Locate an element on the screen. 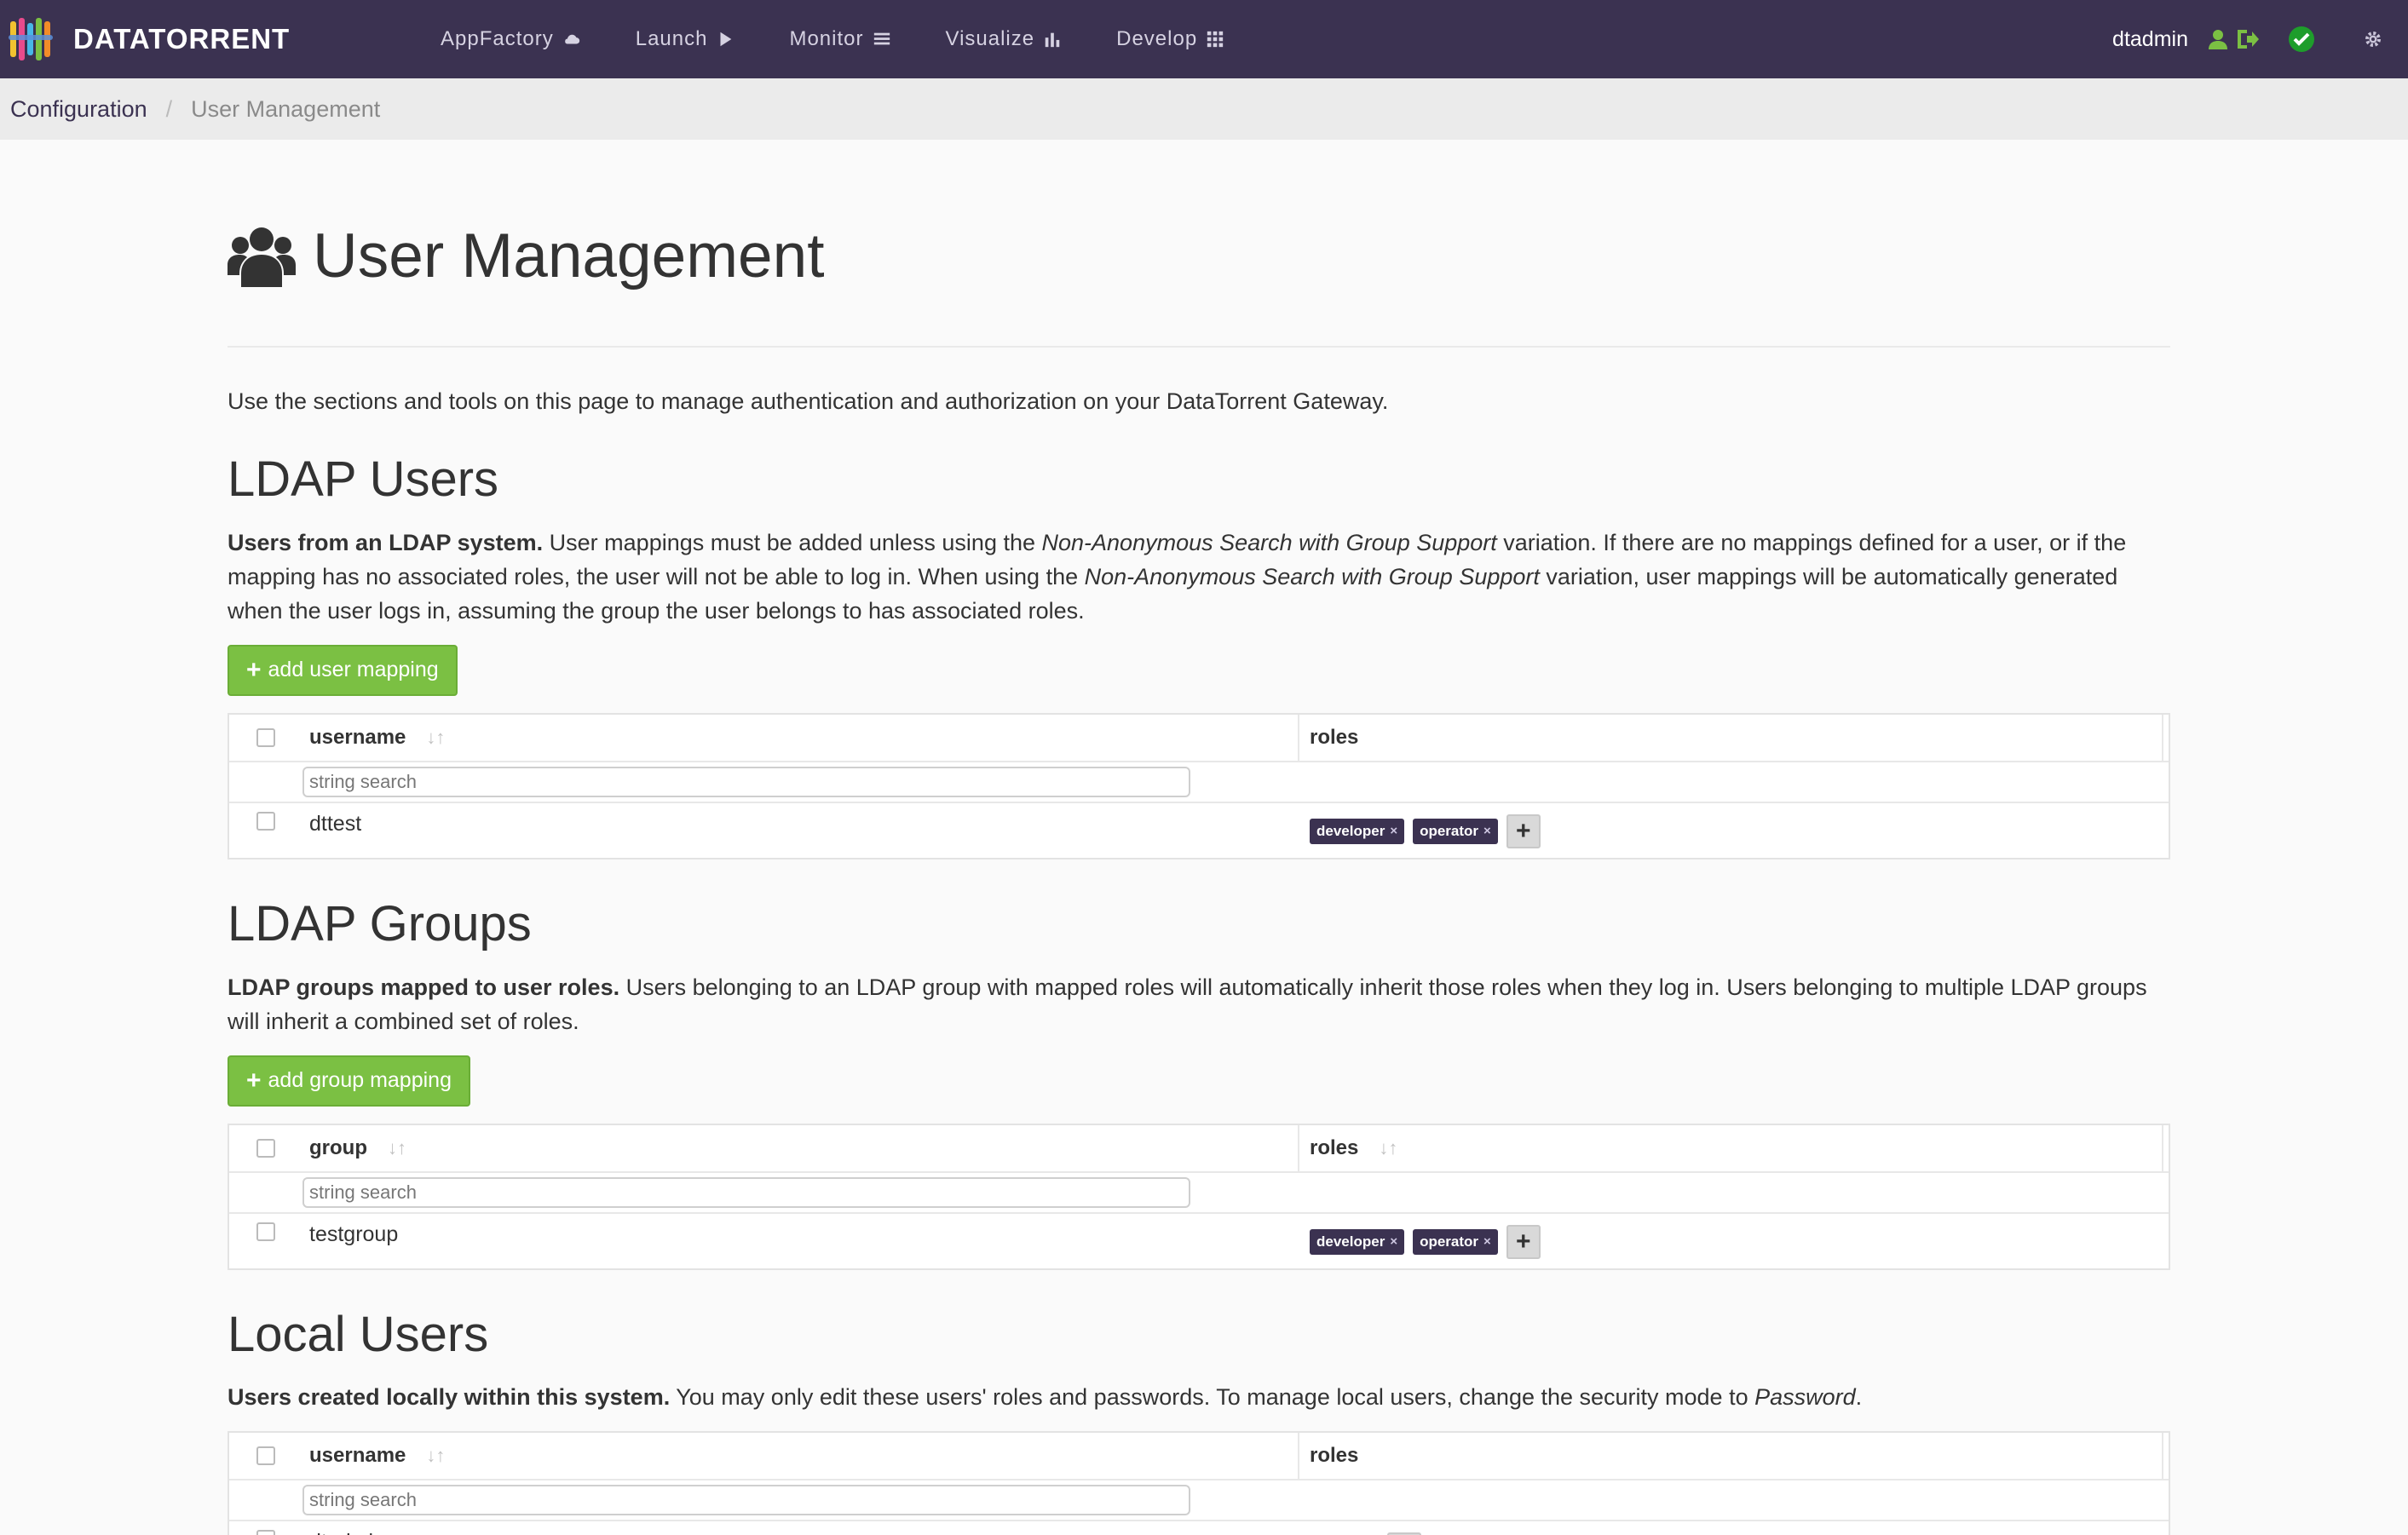  status-check-icon is located at coordinates (2302, 39).